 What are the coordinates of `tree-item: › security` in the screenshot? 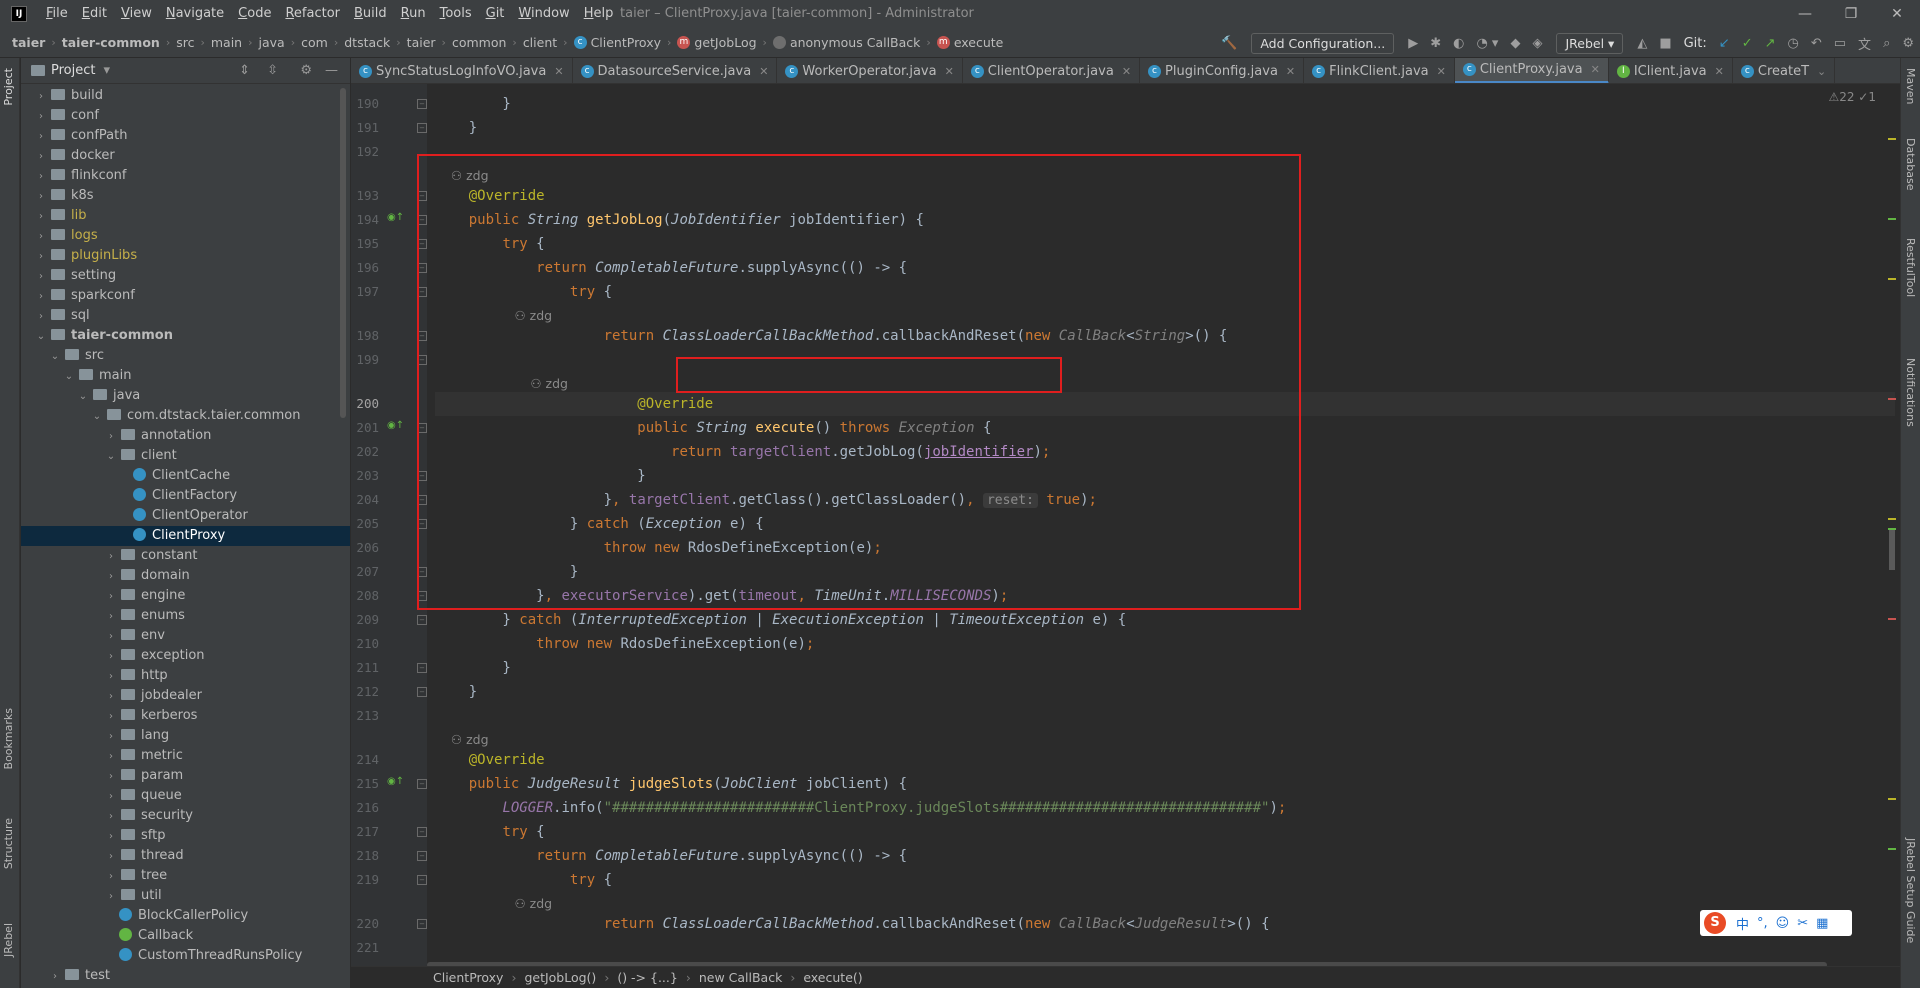 It's located at (185, 816).